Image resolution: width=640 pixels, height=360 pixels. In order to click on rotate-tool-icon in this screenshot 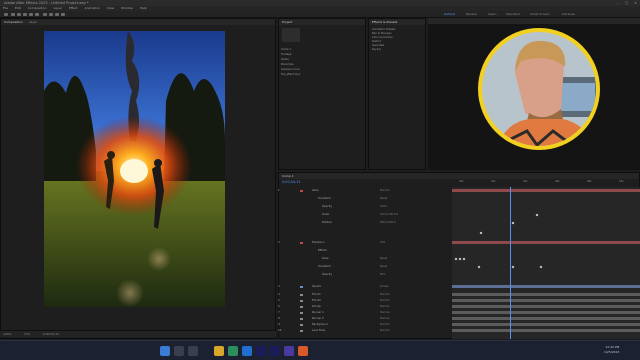, I will do `click(31, 14)`.